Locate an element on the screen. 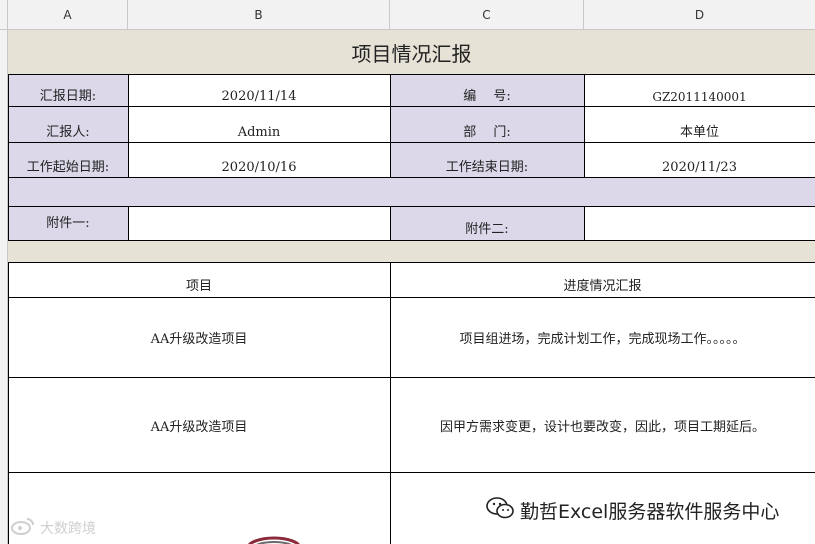  table-row-2-progress: 因甲方需求变更，设计也要改变，因此，项目工期延后。 is located at coordinates (602, 425).